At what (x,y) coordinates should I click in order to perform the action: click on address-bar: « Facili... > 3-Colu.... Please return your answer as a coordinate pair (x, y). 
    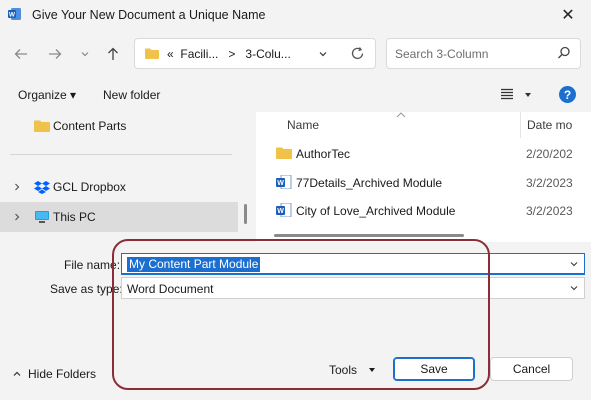
    Looking at the image, I should click on (255, 53).